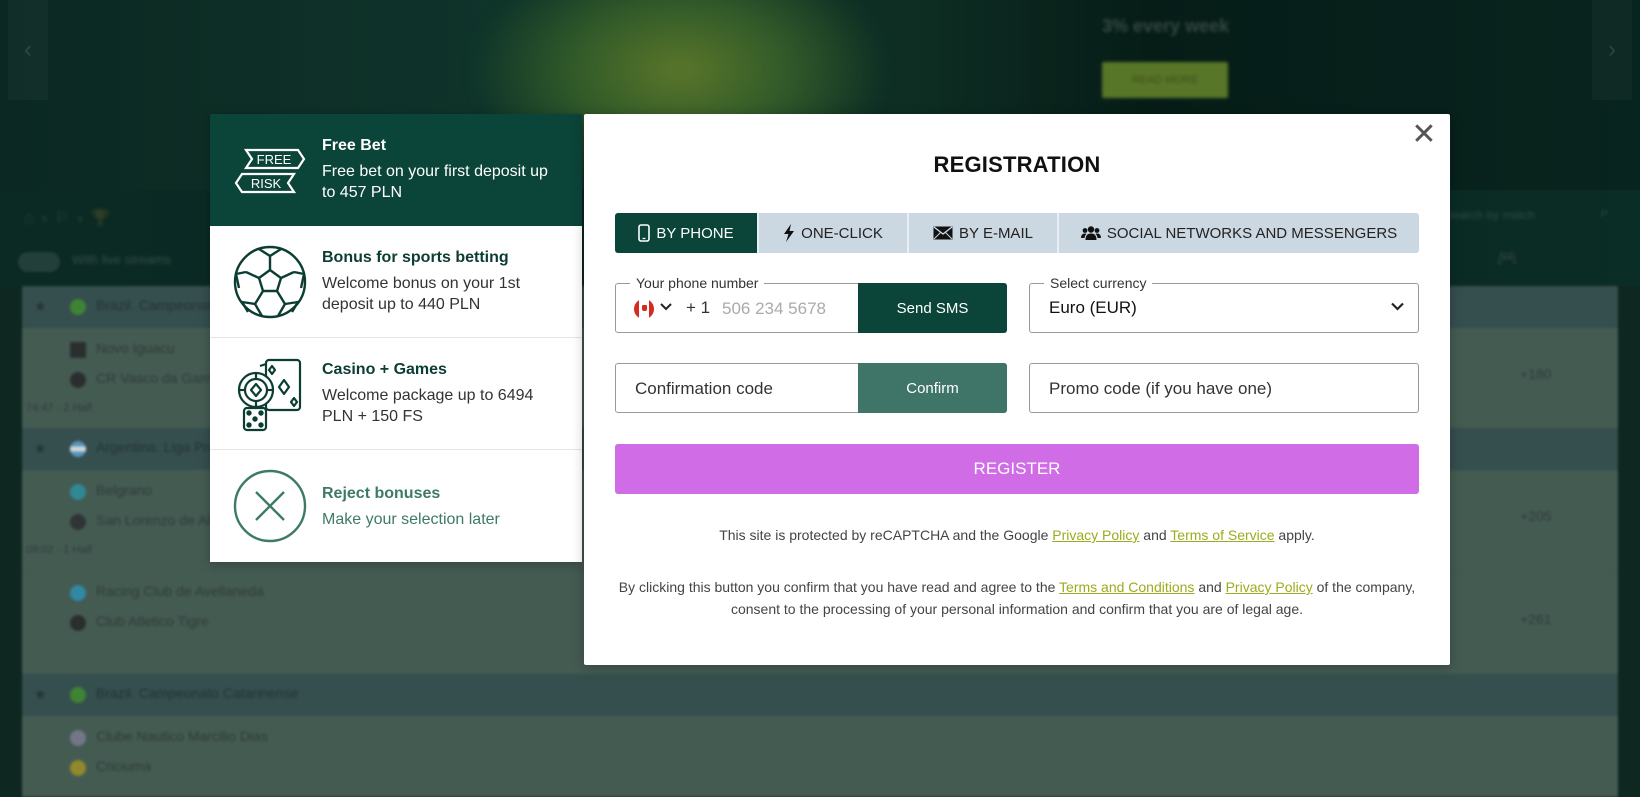 This screenshot has height=797, width=1640. I want to click on tab-one-click: ONE-CLICK, so click(834, 233).